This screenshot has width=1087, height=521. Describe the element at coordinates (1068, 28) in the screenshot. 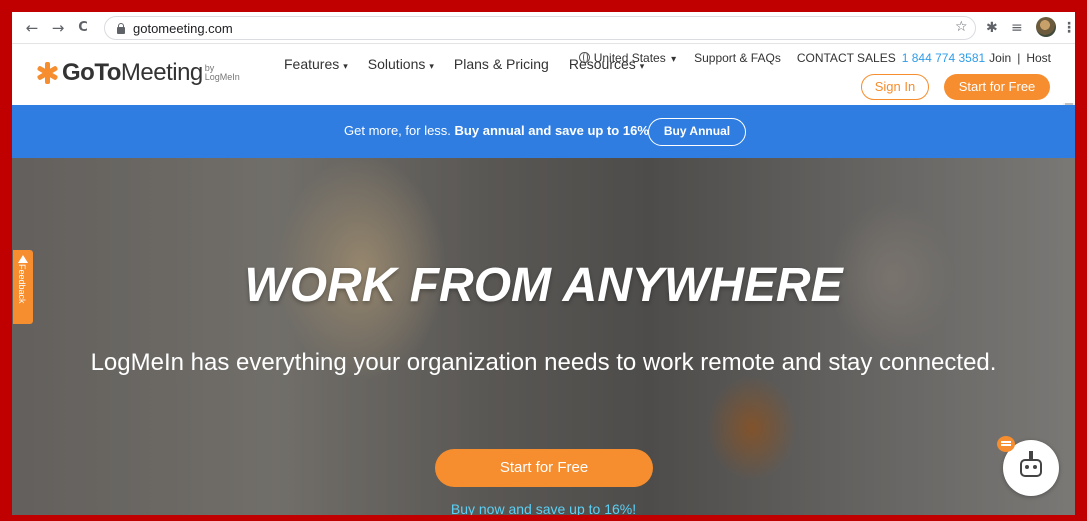

I see `menu-icon: ⋮` at that location.